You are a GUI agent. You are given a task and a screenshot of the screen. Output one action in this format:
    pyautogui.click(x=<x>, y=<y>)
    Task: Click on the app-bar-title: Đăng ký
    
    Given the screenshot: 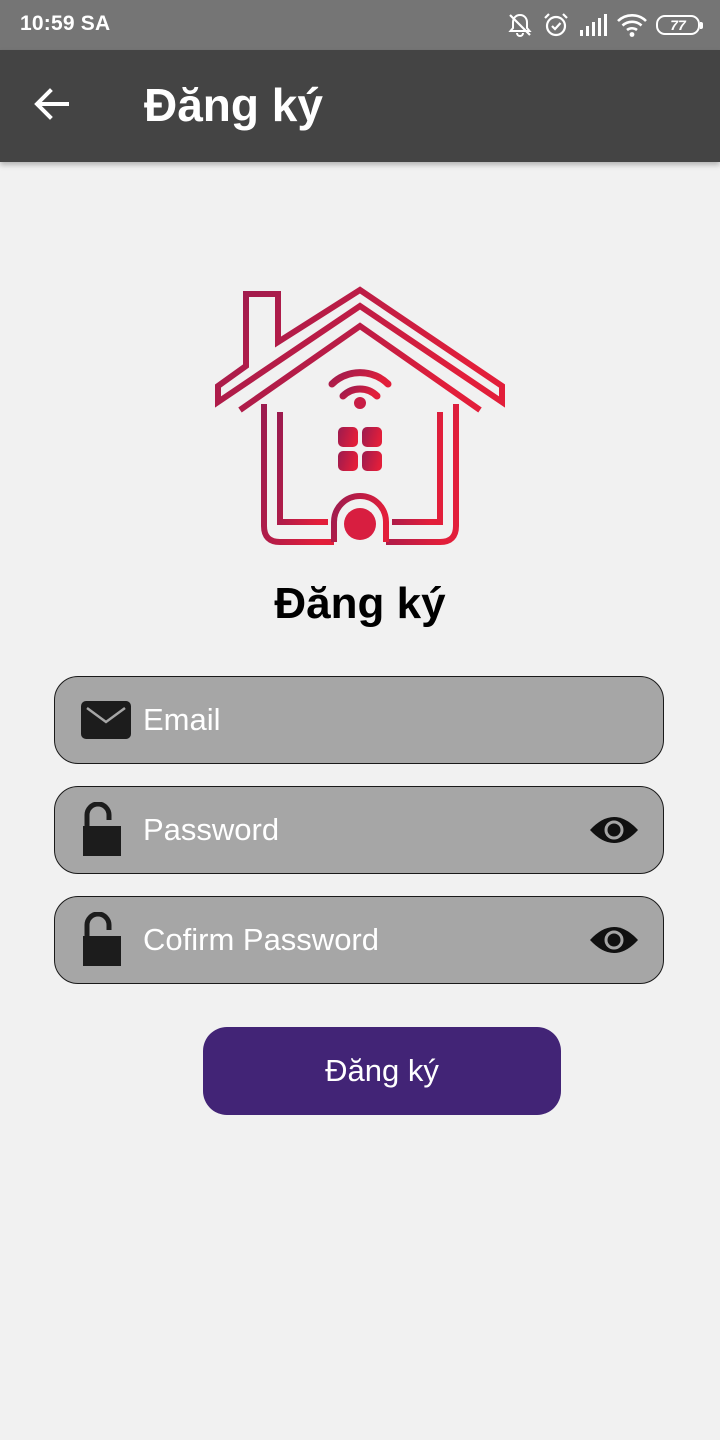 What is the action you would take?
    pyautogui.click(x=233, y=105)
    